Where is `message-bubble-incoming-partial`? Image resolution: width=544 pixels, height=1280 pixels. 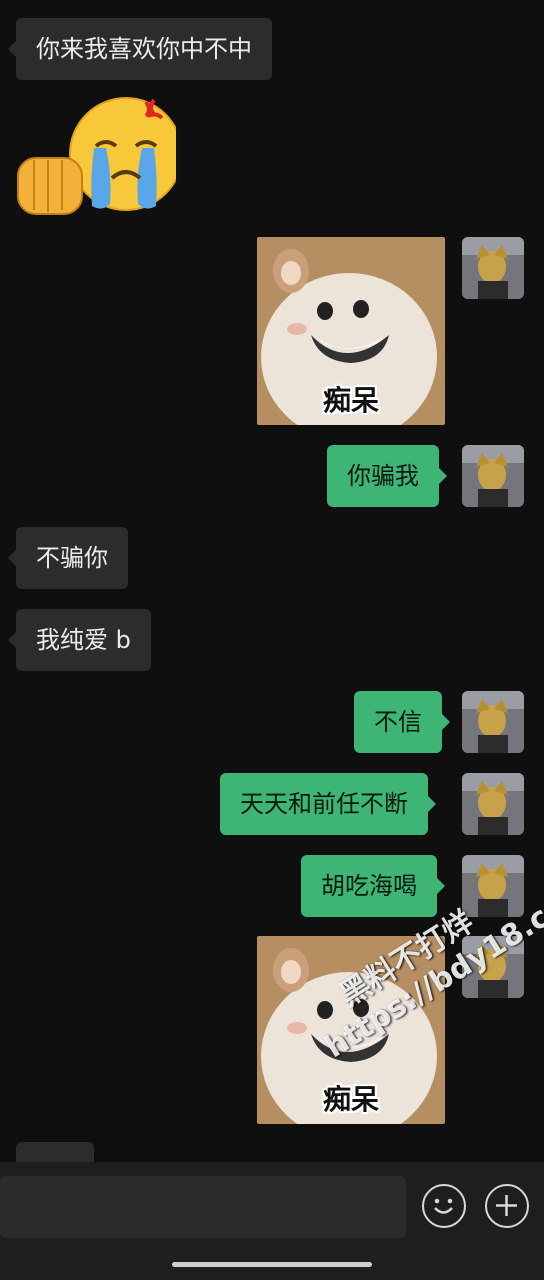 message-bubble-incoming-partial is located at coordinates (55, 1152).